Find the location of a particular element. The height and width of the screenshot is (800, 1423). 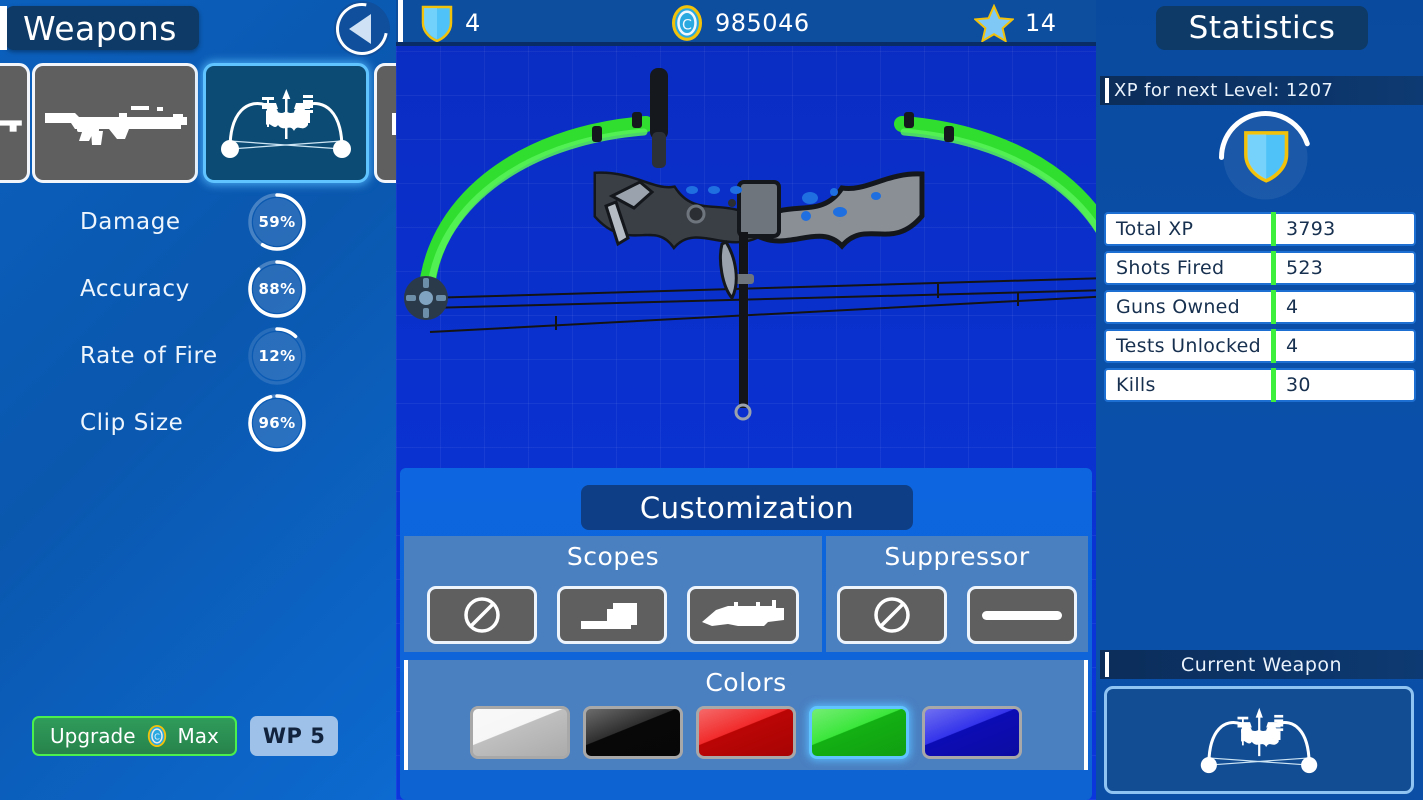

ak47-silhouette-icon is located at coordinates (116, 125).